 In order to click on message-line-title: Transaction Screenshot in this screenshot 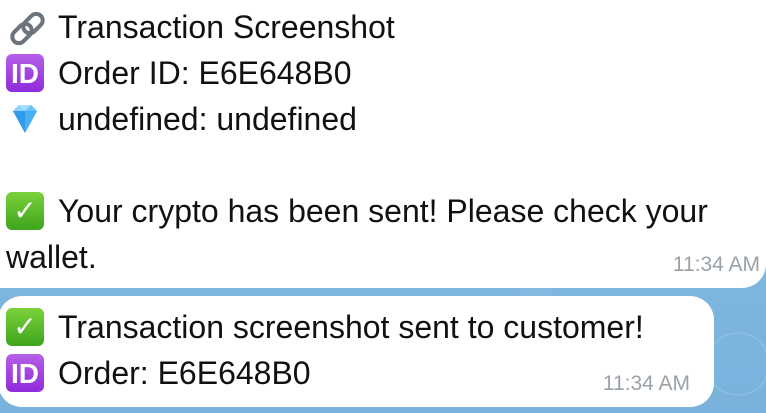, I will do `click(379, 27)`.